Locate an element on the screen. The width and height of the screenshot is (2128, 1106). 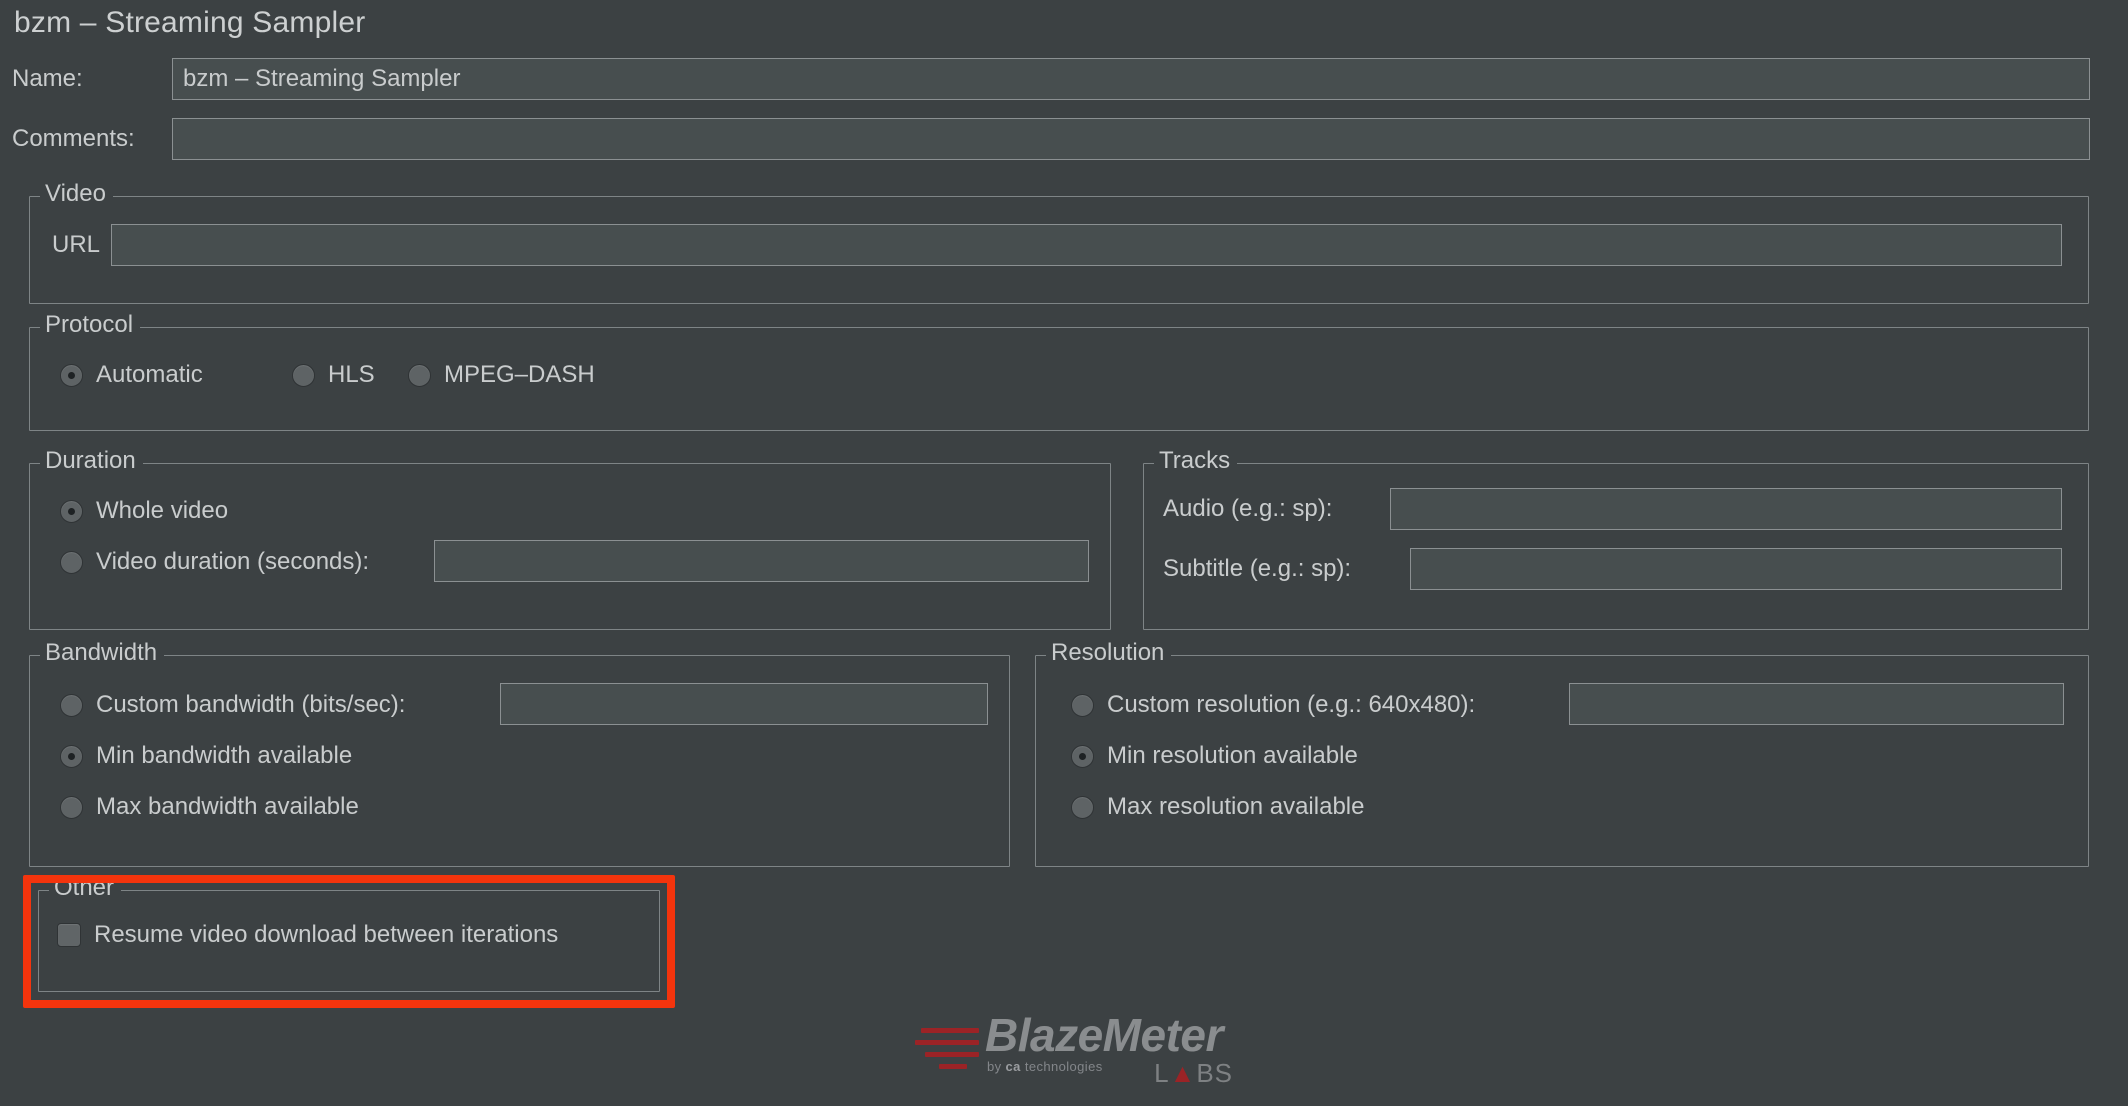
logo-wordmark: BlazeMeter is located at coordinates (1104, 1035).